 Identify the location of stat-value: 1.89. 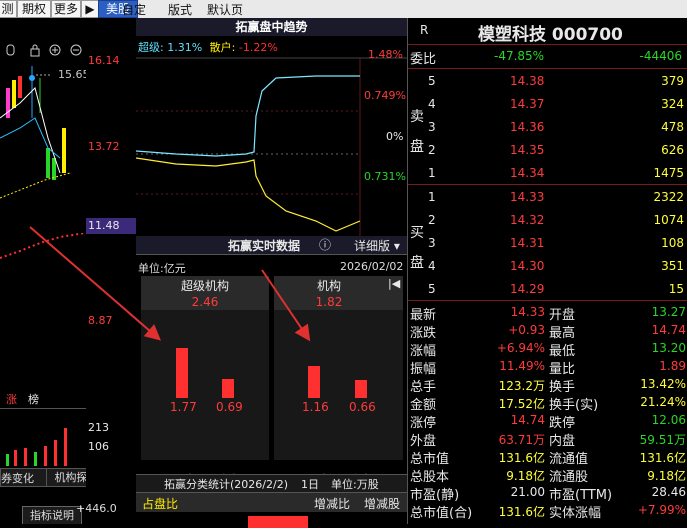
(672, 366).